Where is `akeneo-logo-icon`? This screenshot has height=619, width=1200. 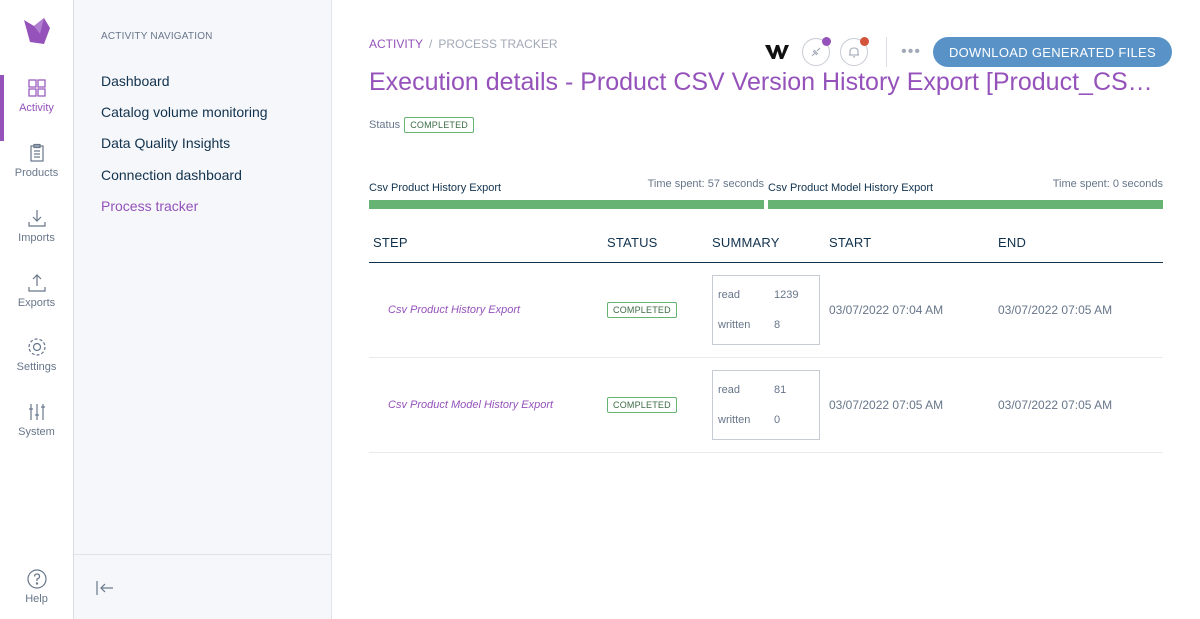 akeneo-logo-icon is located at coordinates (37, 31).